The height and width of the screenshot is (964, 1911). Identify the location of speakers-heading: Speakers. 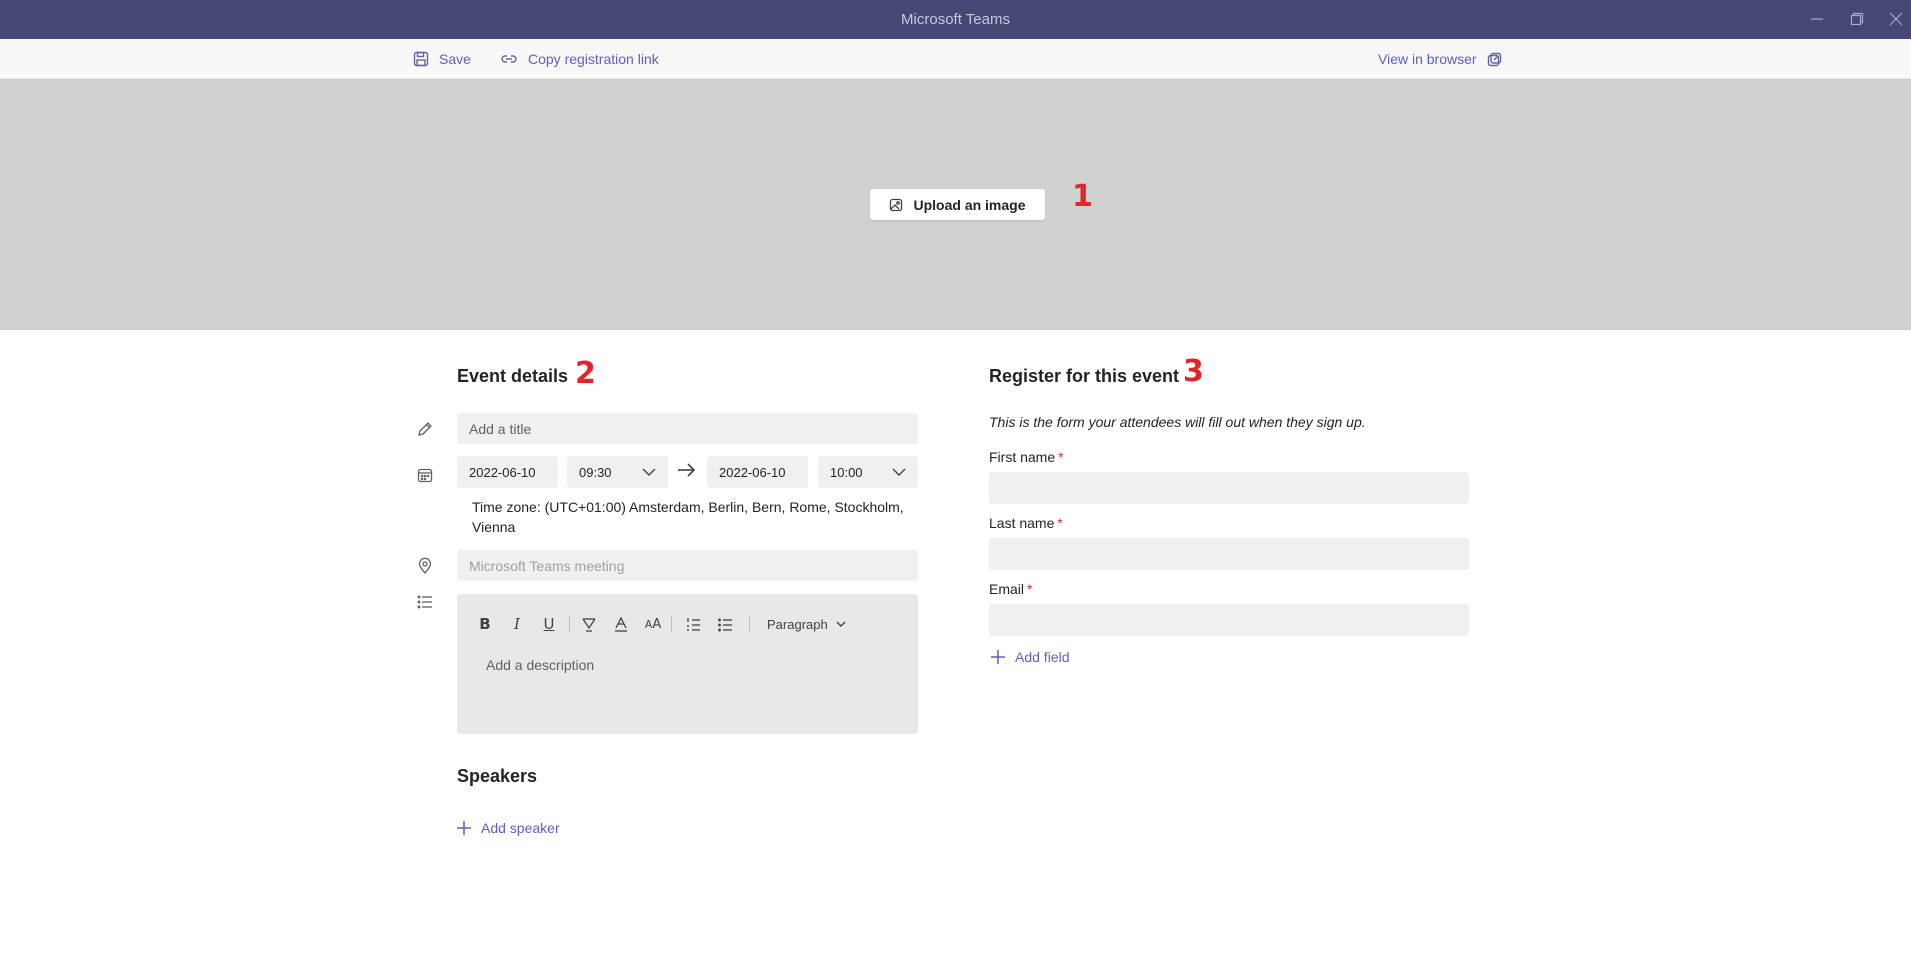
(497, 776).